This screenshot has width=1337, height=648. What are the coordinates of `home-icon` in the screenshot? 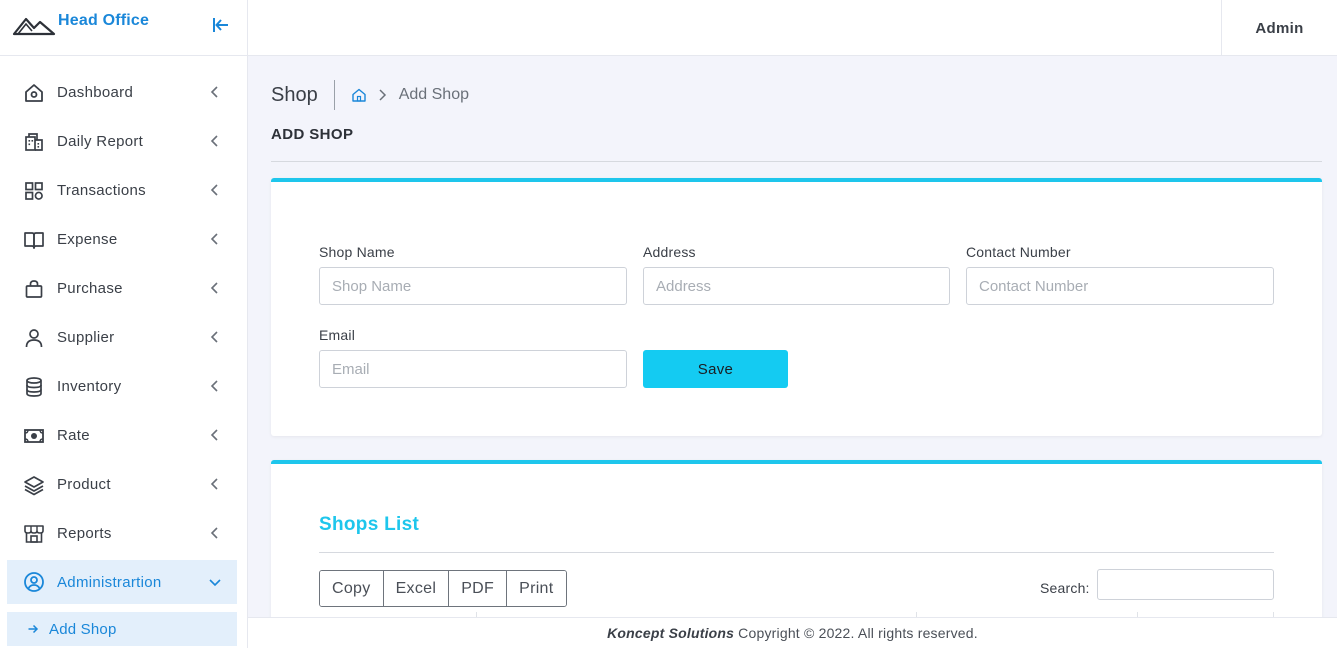 It's located at (34, 92).